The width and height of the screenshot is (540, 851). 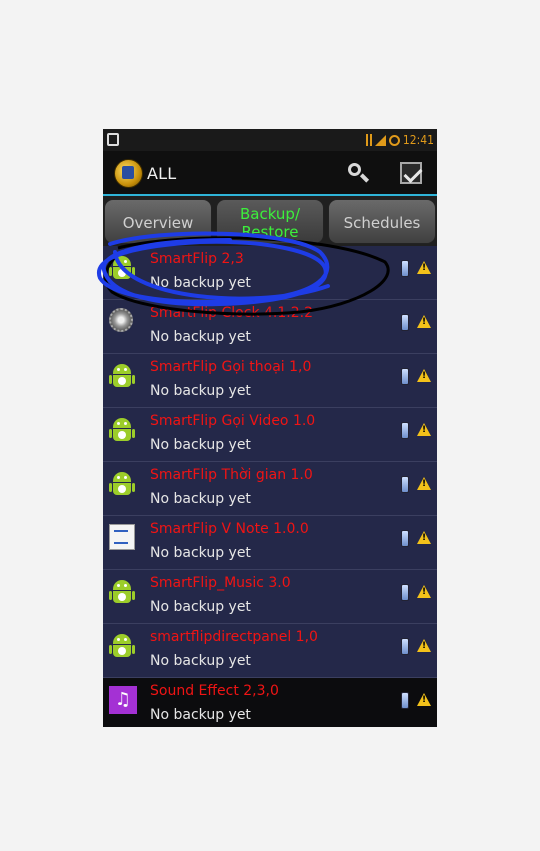 I want to click on tab-overview-label: Overview, so click(x=158, y=223).